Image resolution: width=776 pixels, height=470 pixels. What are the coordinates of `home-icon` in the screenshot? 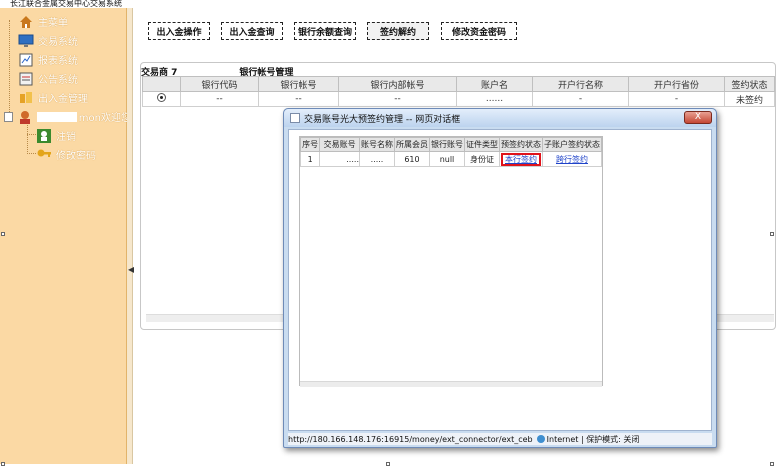 It's located at (26, 22).